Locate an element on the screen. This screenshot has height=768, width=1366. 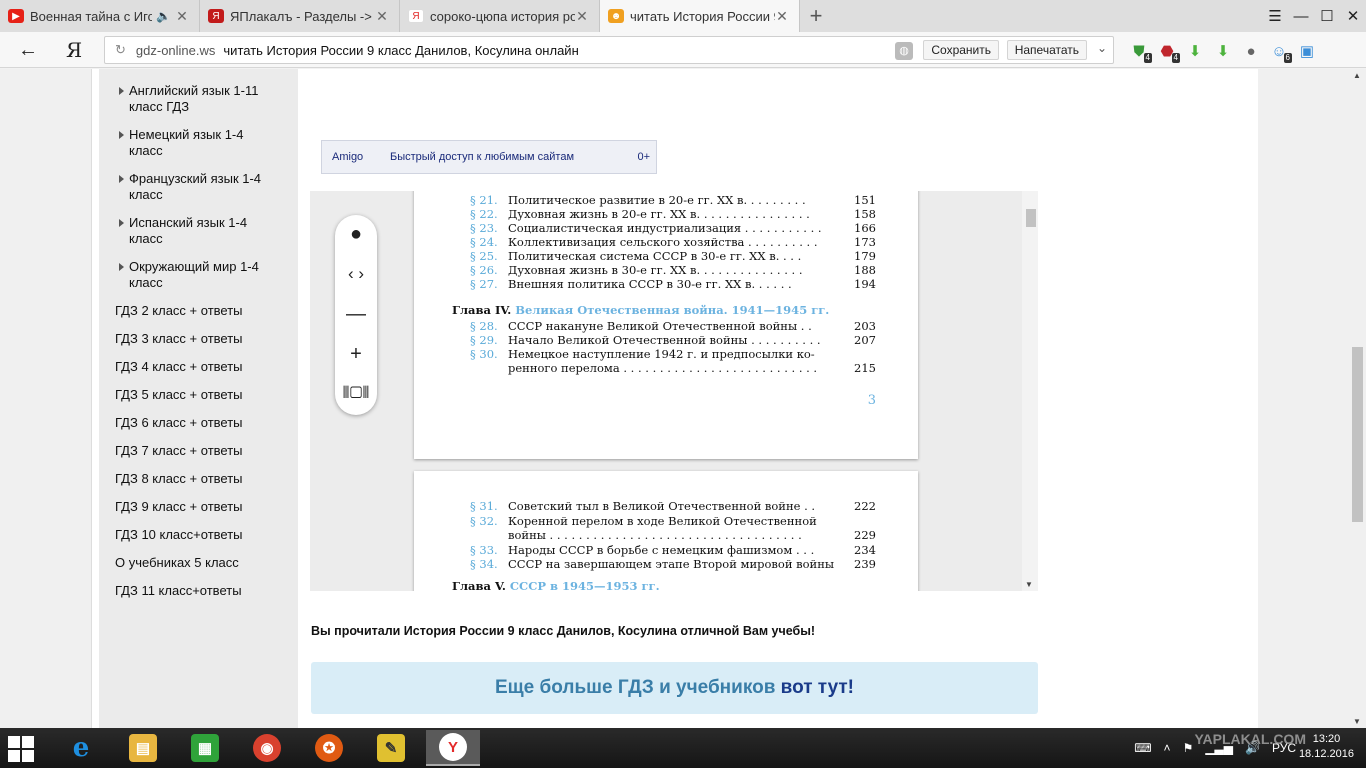
page-border is located at coordinates (95, 398).